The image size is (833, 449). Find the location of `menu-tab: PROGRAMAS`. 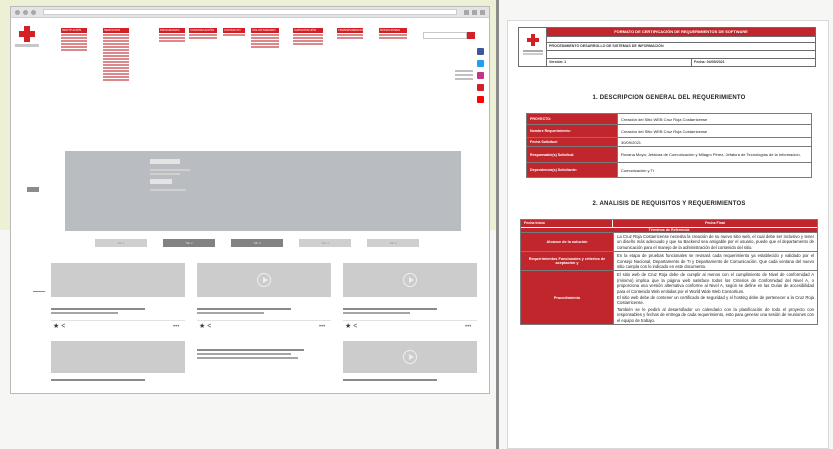

menu-tab: PROGRAMAS is located at coordinates (172, 30).